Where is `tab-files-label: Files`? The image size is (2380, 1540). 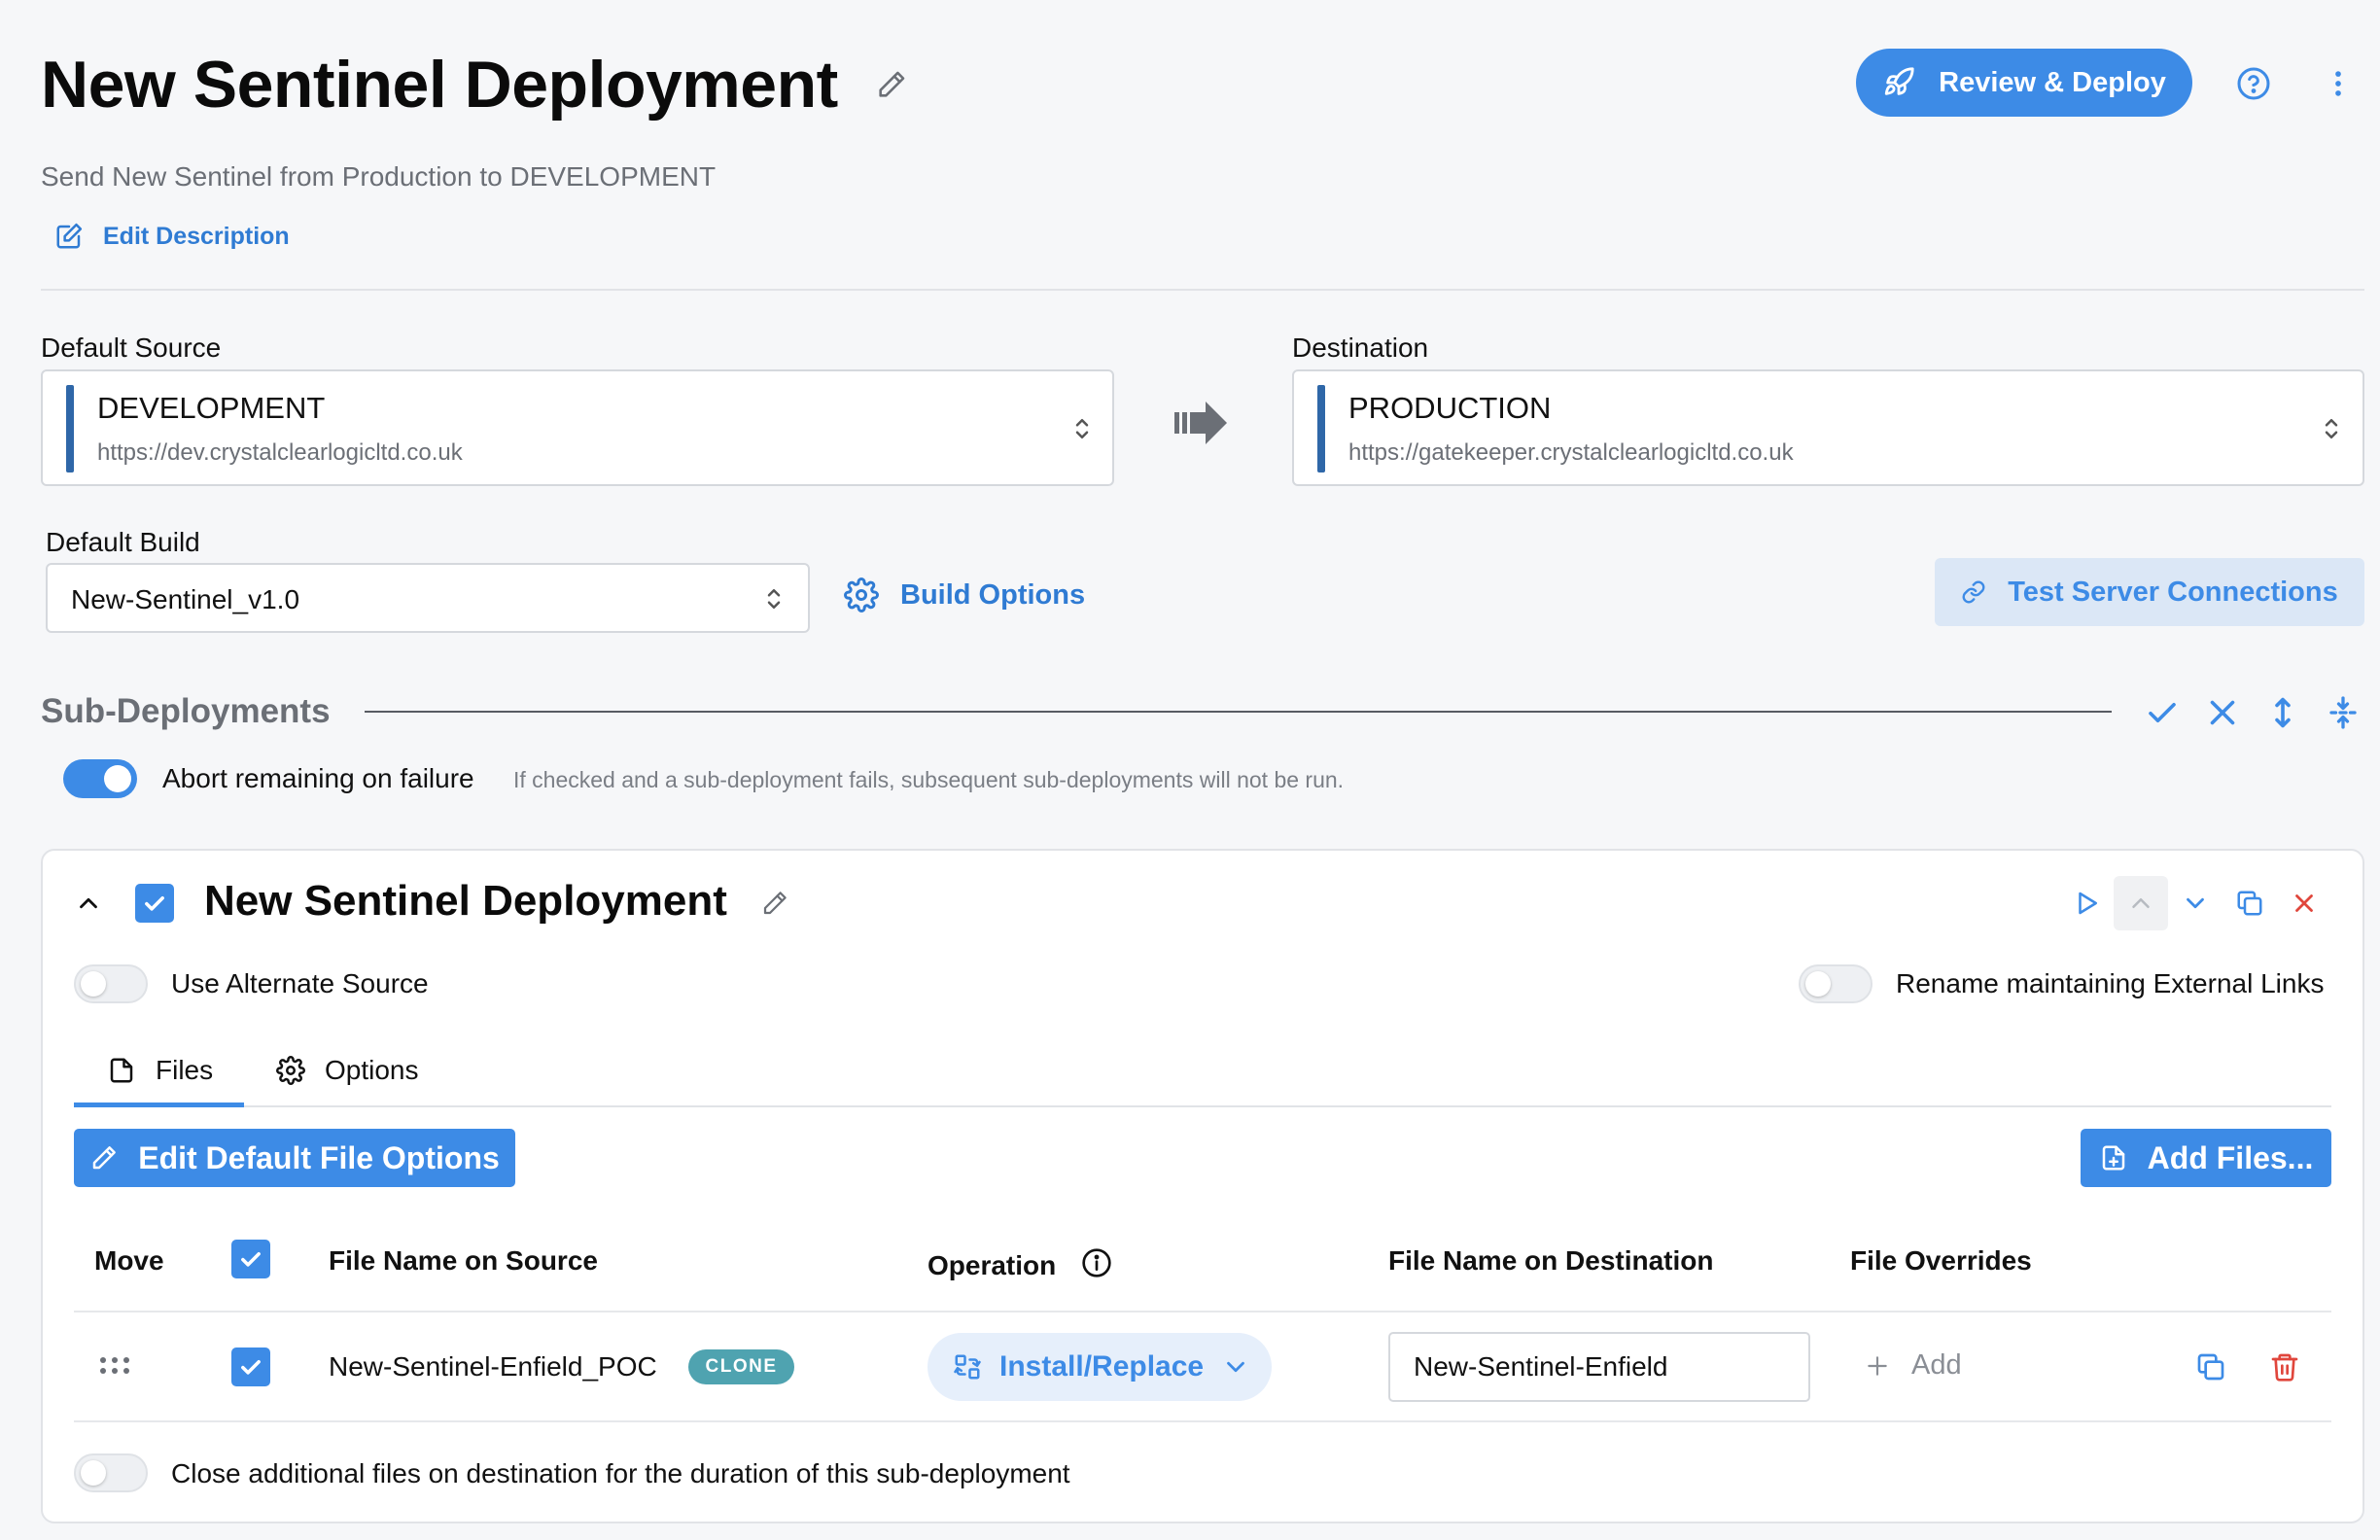
tab-files-label: Files is located at coordinates (185, 1070).